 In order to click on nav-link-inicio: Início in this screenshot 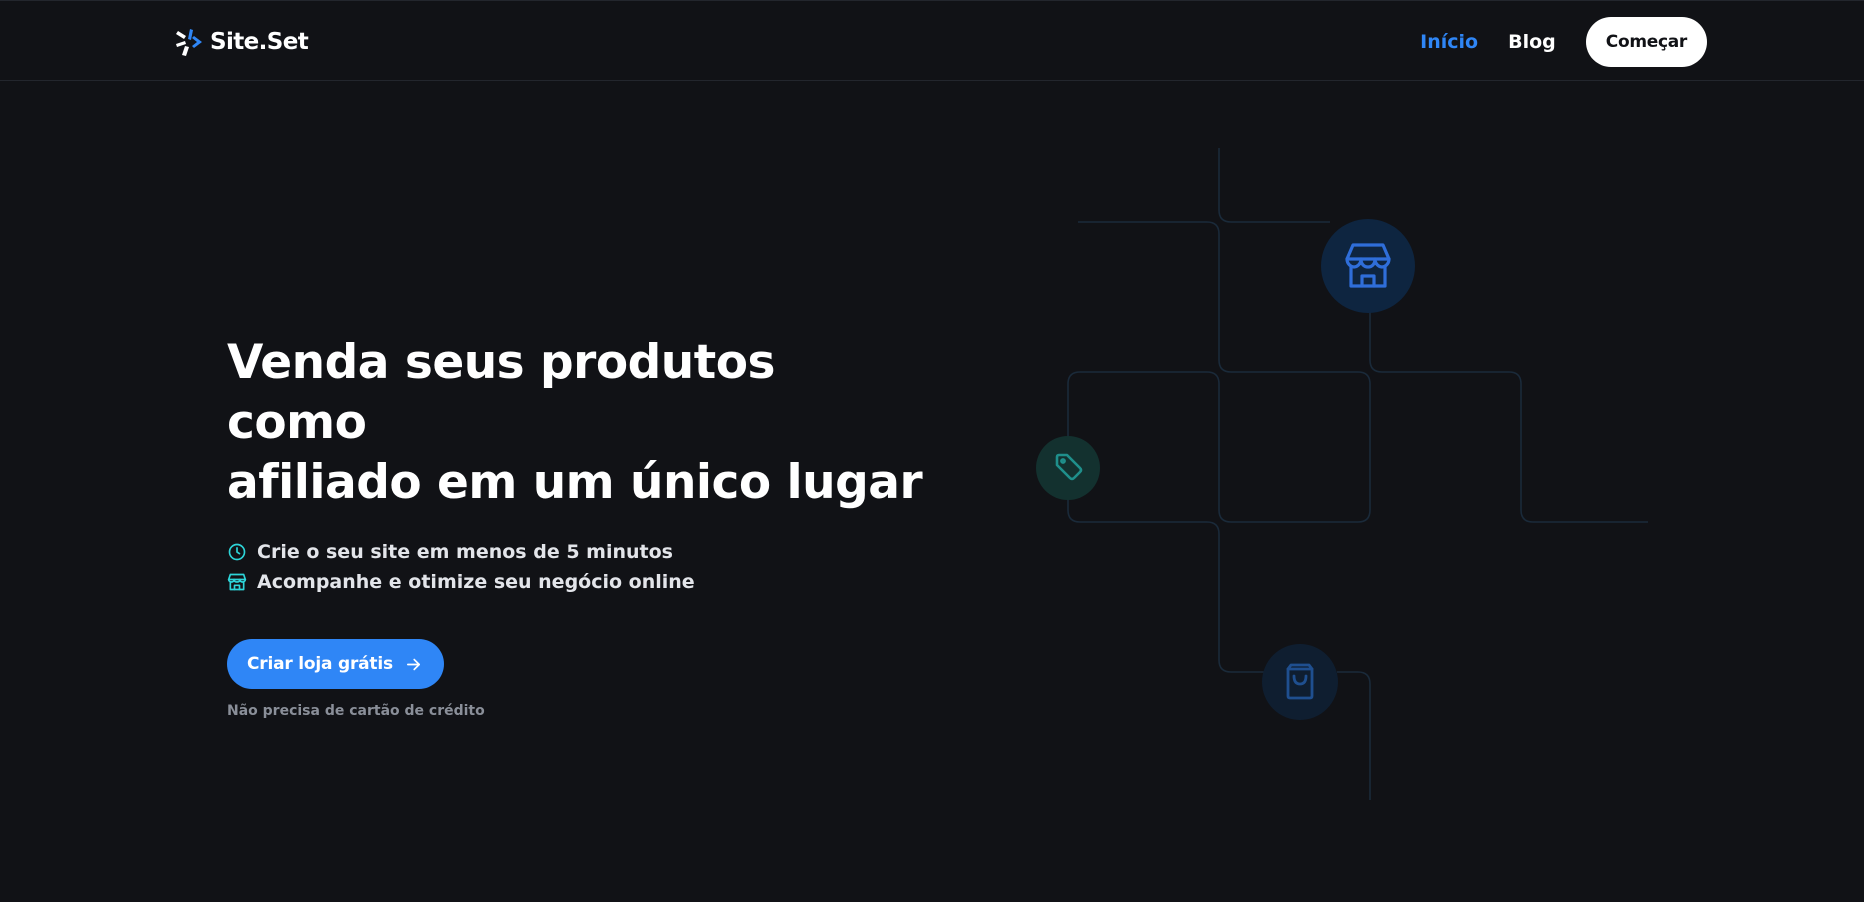, I will do `click(1449, 42)`.